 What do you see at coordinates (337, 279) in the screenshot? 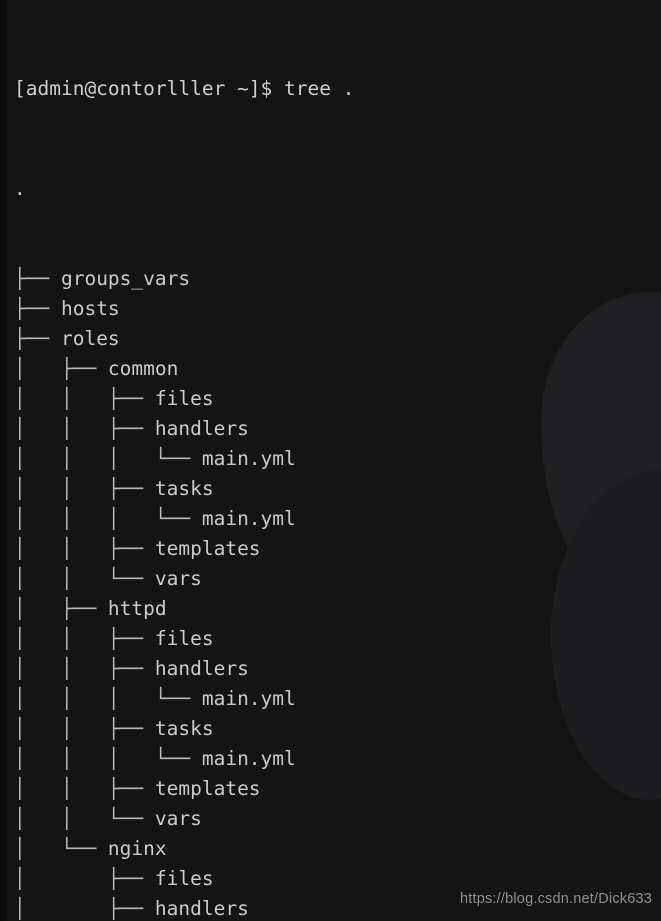
I see `tree-row: ├── groups_vars` at bounding box center [337, 279].